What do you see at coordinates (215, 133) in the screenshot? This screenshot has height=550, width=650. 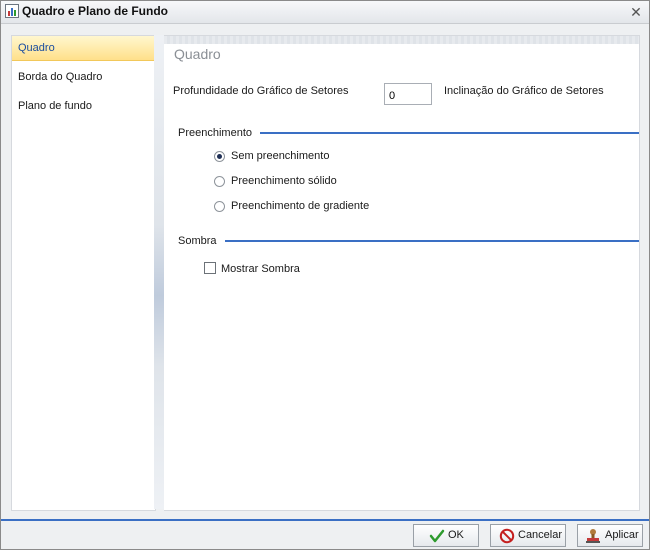 I see `fill-section-title: Preenchimento` at bounding box center [215, 133].